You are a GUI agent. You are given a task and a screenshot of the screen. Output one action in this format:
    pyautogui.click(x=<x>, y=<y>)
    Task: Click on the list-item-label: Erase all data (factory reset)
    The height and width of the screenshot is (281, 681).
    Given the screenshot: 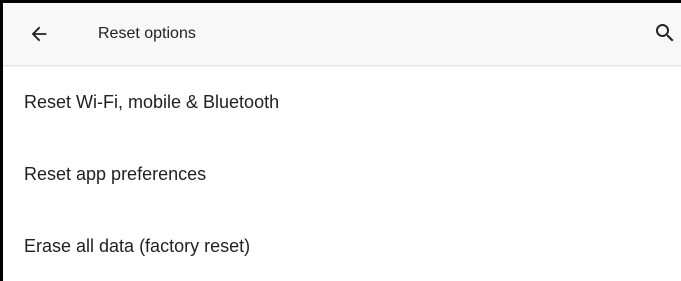 What is the action you would take?
    pyautogui.click(x=137, y=246)
    